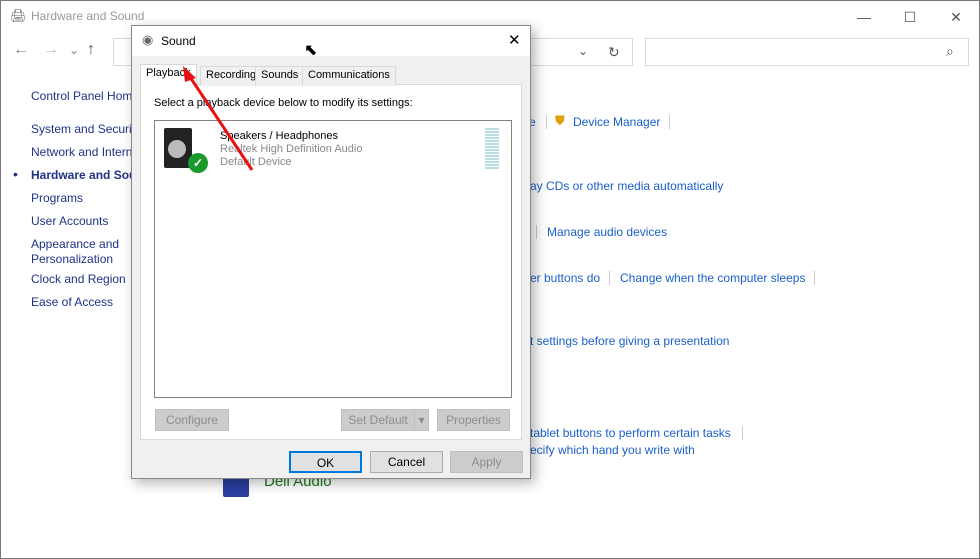 This screenshot has width=980, height=559. I want to click on mouse-cursor-icon: ⬉, so click(311, 50).